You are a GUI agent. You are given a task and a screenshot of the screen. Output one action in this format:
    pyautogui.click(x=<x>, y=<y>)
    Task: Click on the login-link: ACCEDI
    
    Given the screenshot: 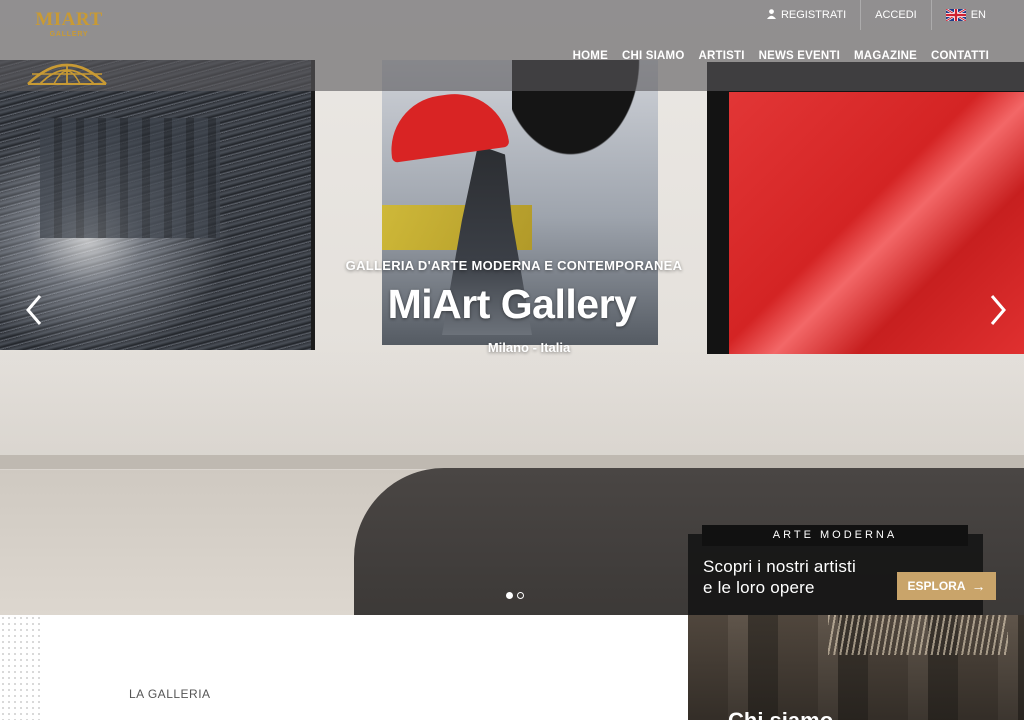 What is the action you would take?
    pyautogui.click(x=895, y=15)
    